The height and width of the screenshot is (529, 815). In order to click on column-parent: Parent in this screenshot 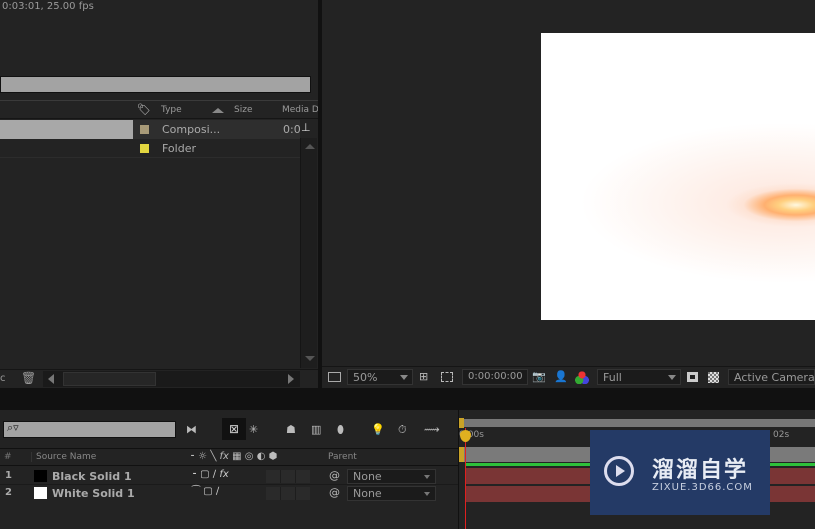, I will do `click(342, 457)`.